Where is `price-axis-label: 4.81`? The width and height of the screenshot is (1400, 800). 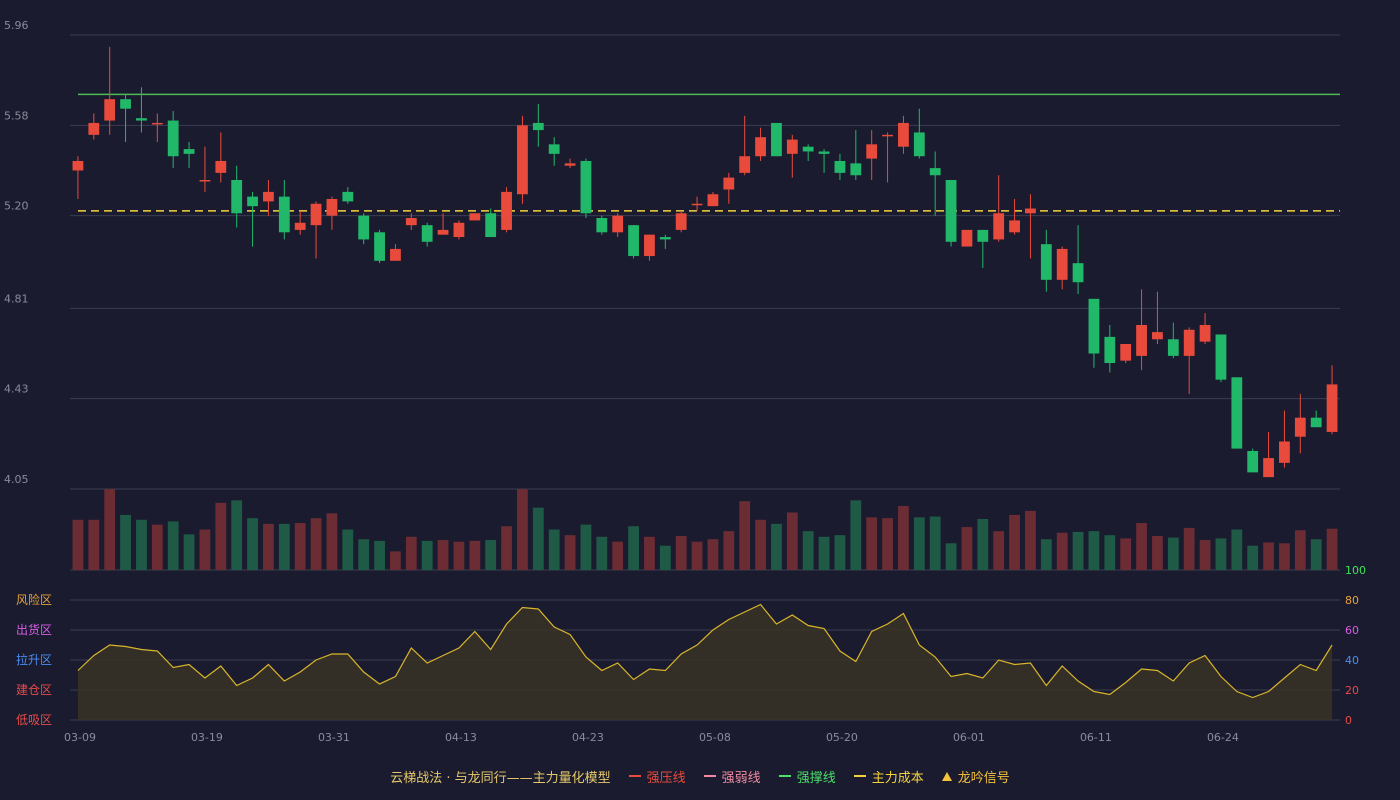
price-axis-label: 4.81 is located at coordinates (16, 298).